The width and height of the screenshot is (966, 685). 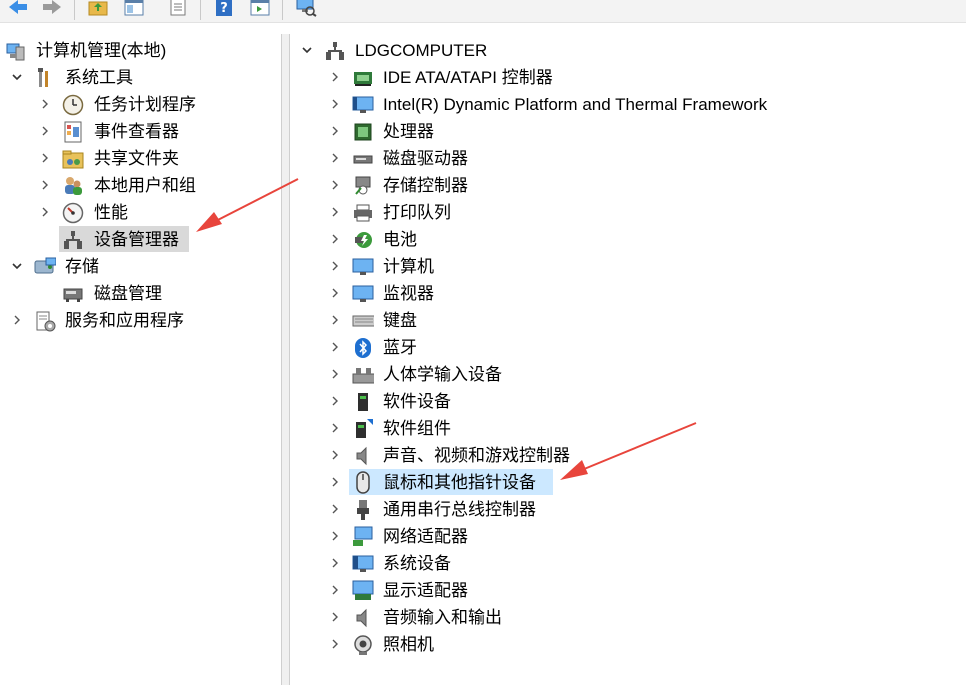 I want to click on device-category-item: 显示适配器, so click(x=628, y=590).